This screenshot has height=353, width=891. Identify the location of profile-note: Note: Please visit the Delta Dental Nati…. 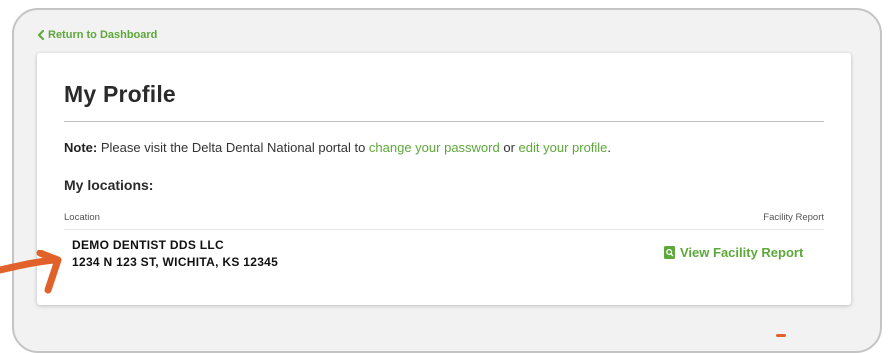
(337, 147).